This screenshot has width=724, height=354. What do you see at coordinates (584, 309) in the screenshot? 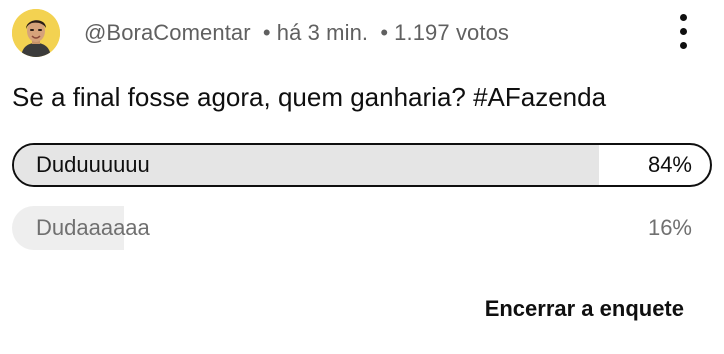
I see `end-poll-button: Encerrar a enquete` at bounding box center [584, 309].